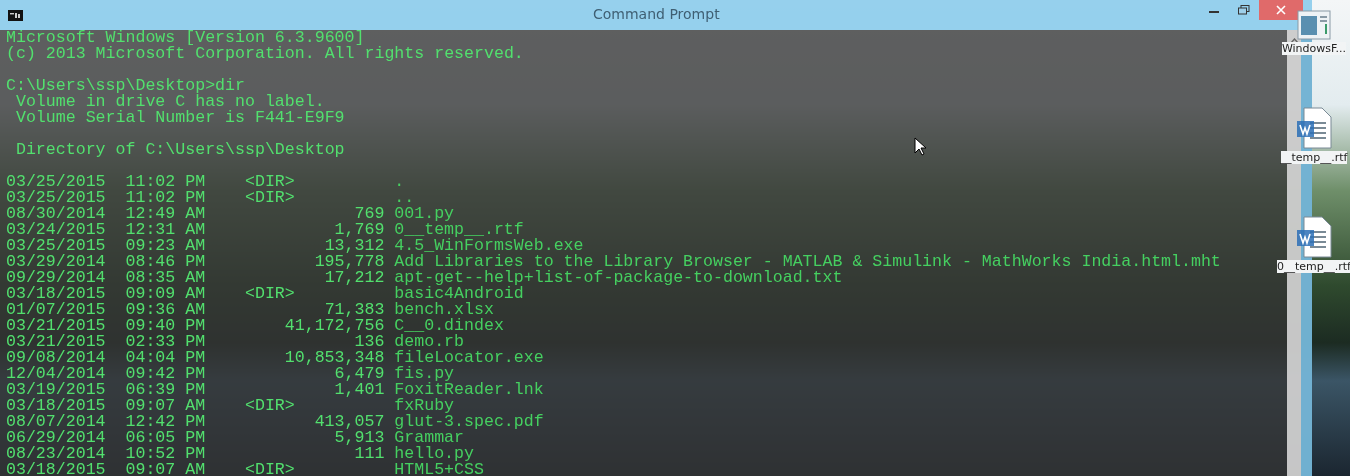 This screenshot has height=476, width=1350. I want to click on entry-name: ., so click(399, 182).